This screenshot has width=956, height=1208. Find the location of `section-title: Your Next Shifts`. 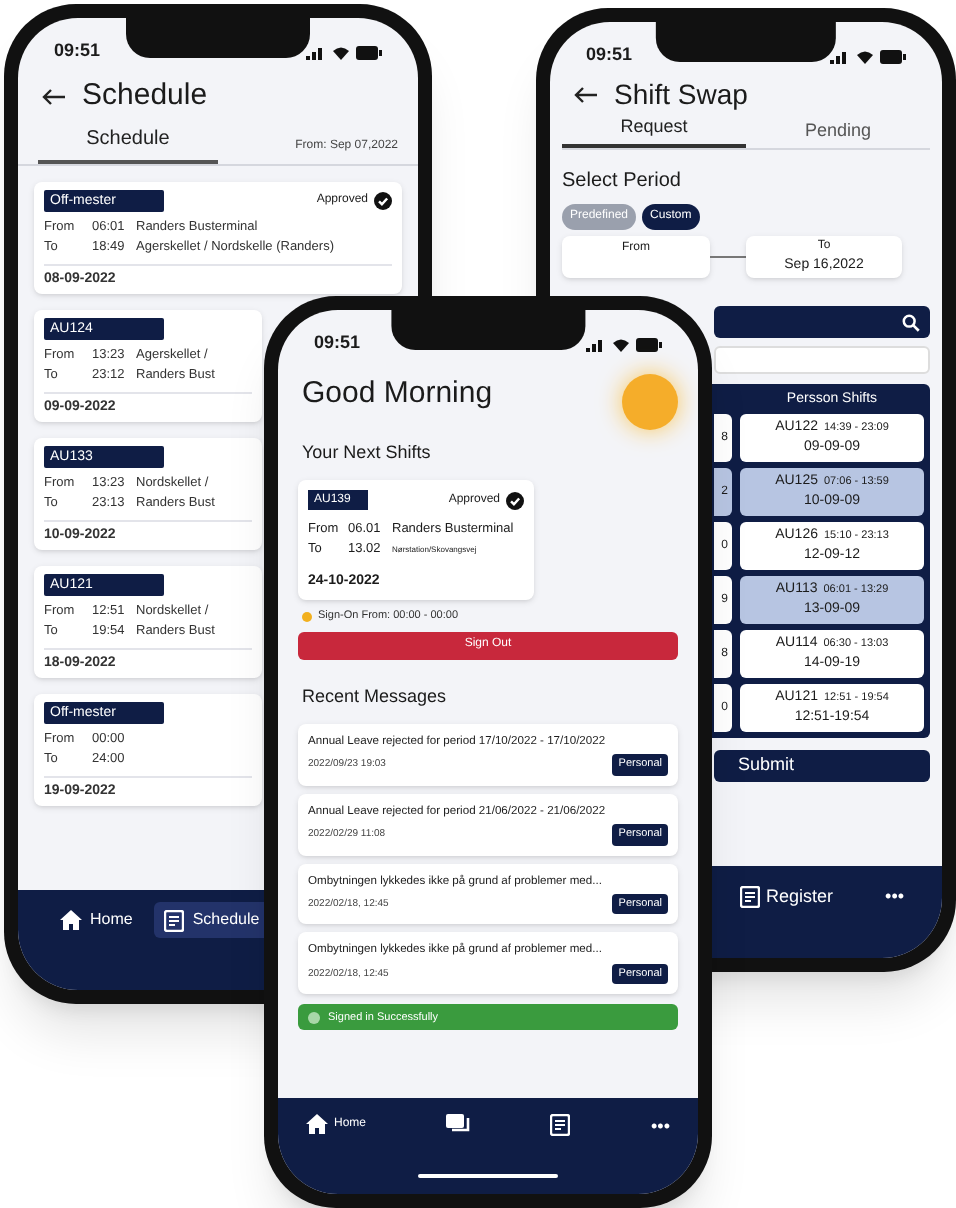

section-title: Your Next Shifts is located at coordinates (366, 452).